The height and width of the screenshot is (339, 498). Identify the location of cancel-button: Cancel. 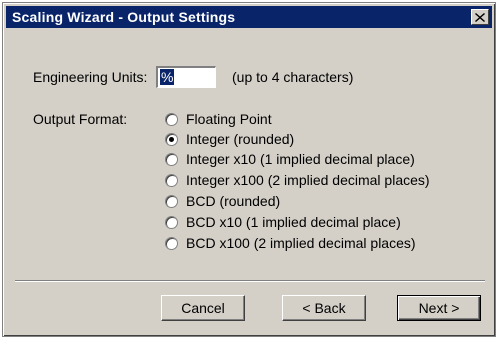
(203, 308).